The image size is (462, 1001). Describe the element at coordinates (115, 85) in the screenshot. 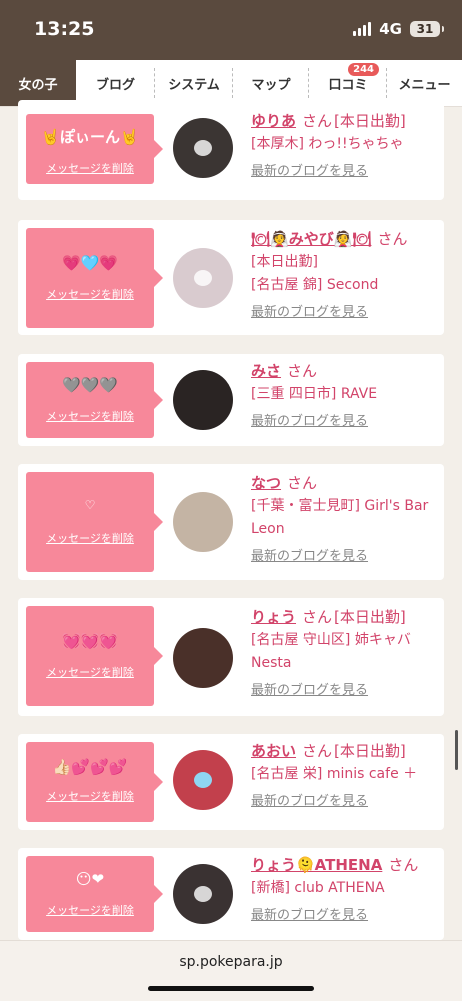

I see `tab-label: ブログ` at that location.